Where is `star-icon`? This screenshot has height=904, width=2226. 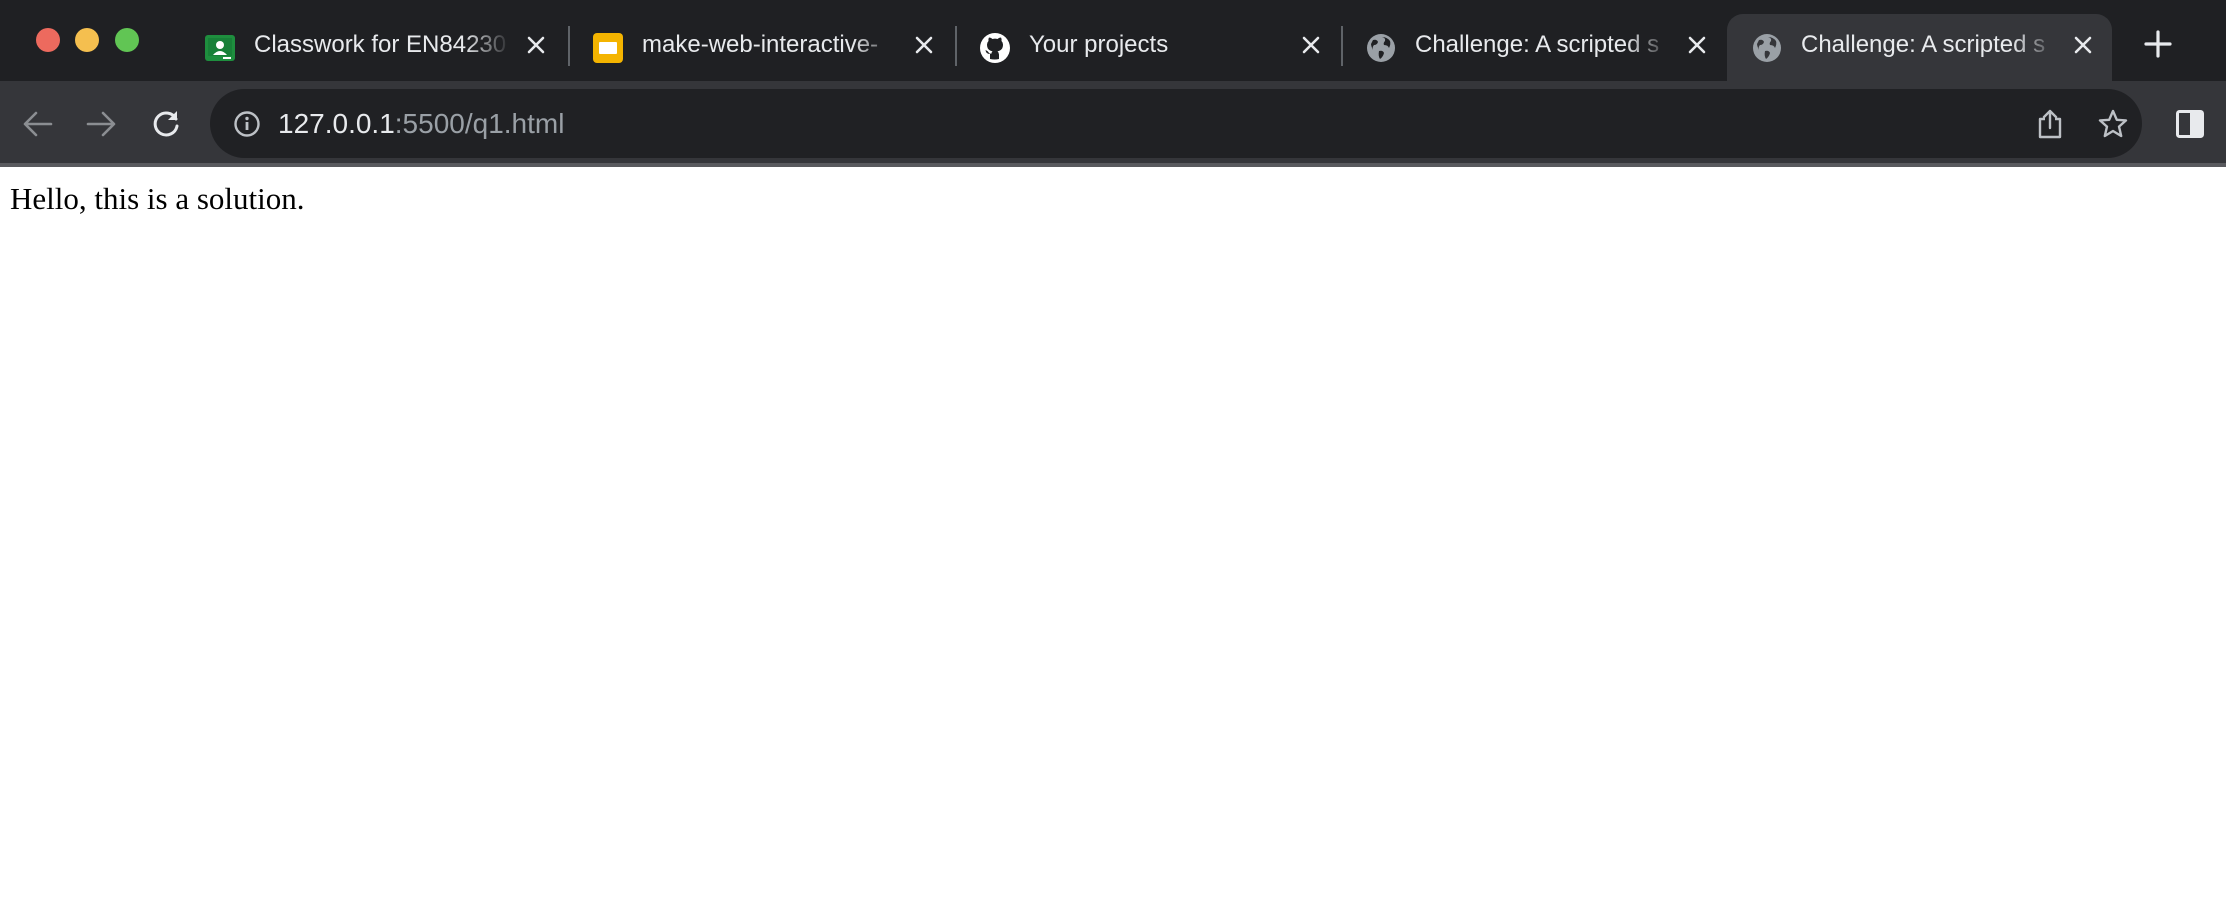 star-icon is located at coordinates (2113, 124).